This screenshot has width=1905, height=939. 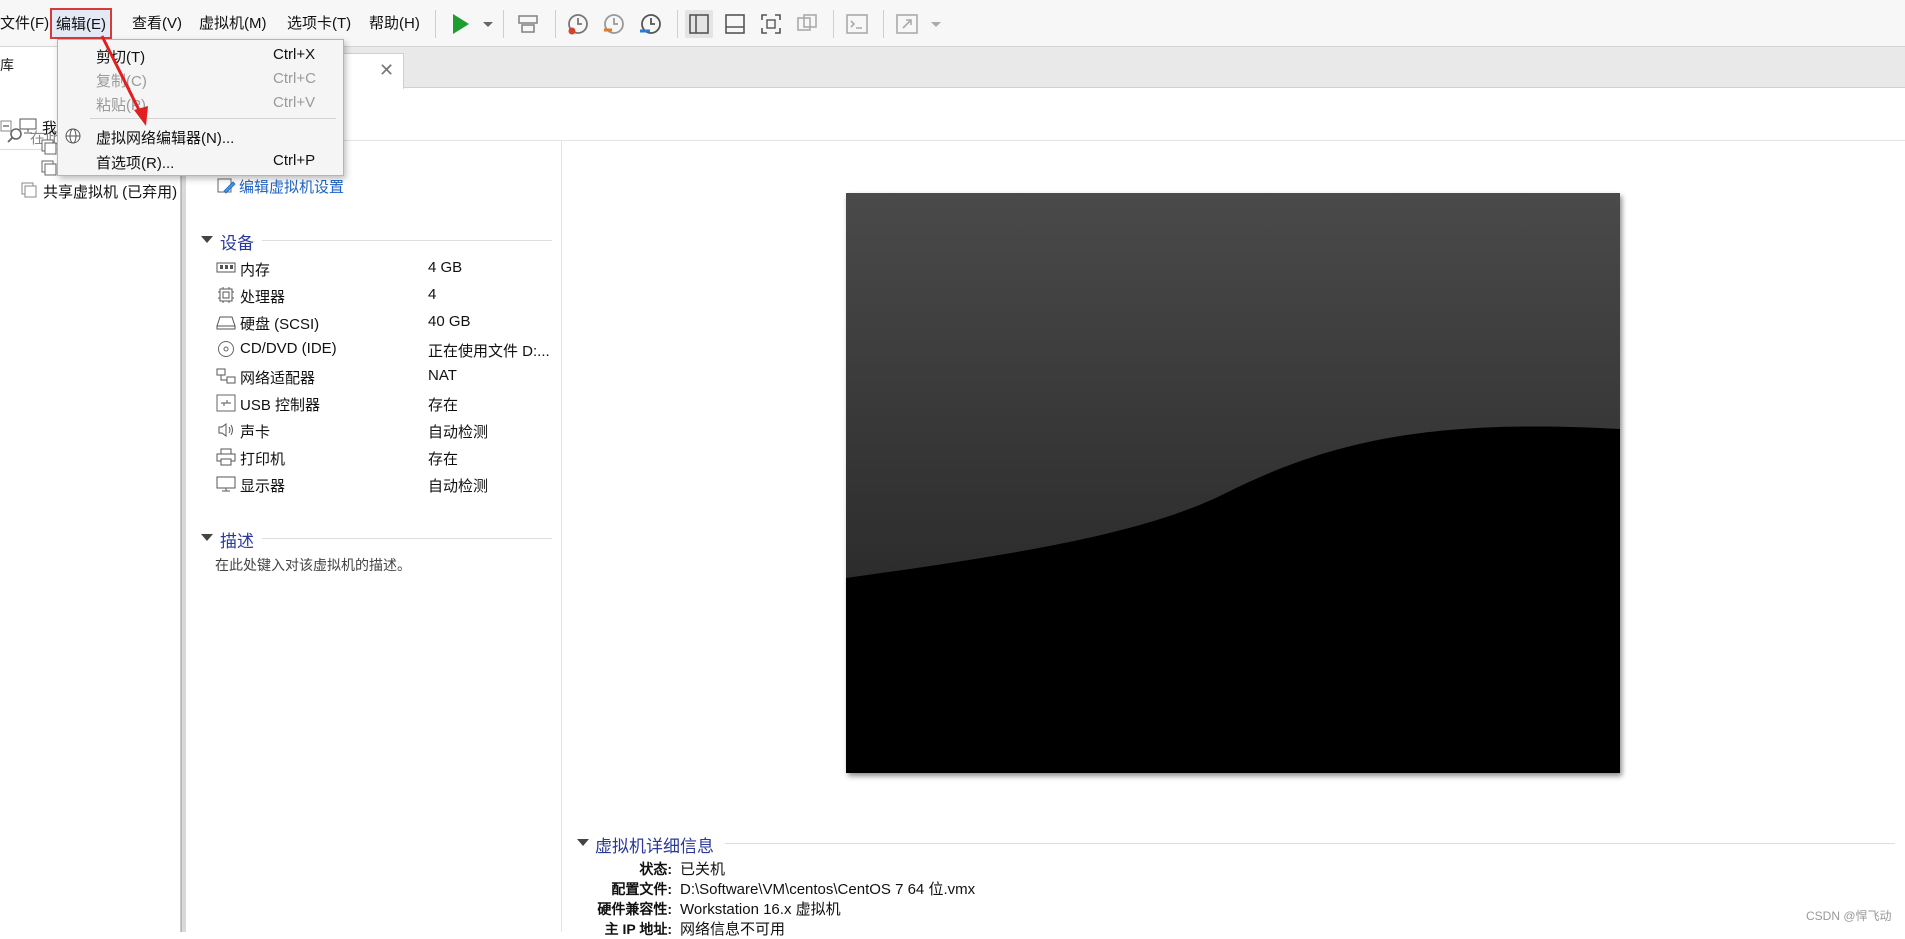 I want to click on snapshot-revert-button, so click(x=614, y=24).